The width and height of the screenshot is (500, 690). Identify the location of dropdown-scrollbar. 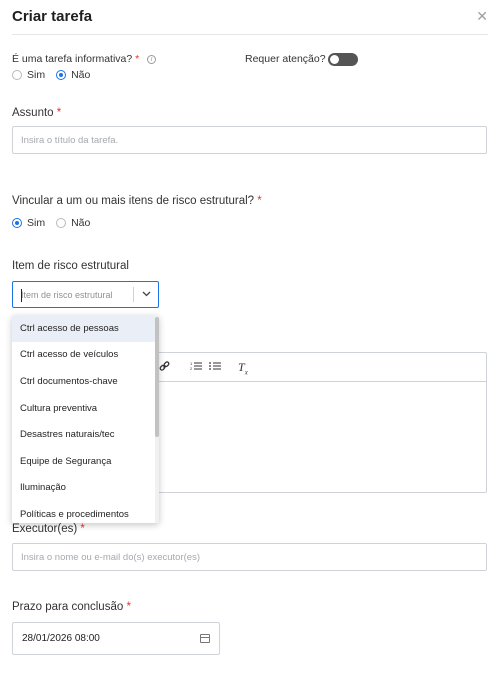
(157, 419).